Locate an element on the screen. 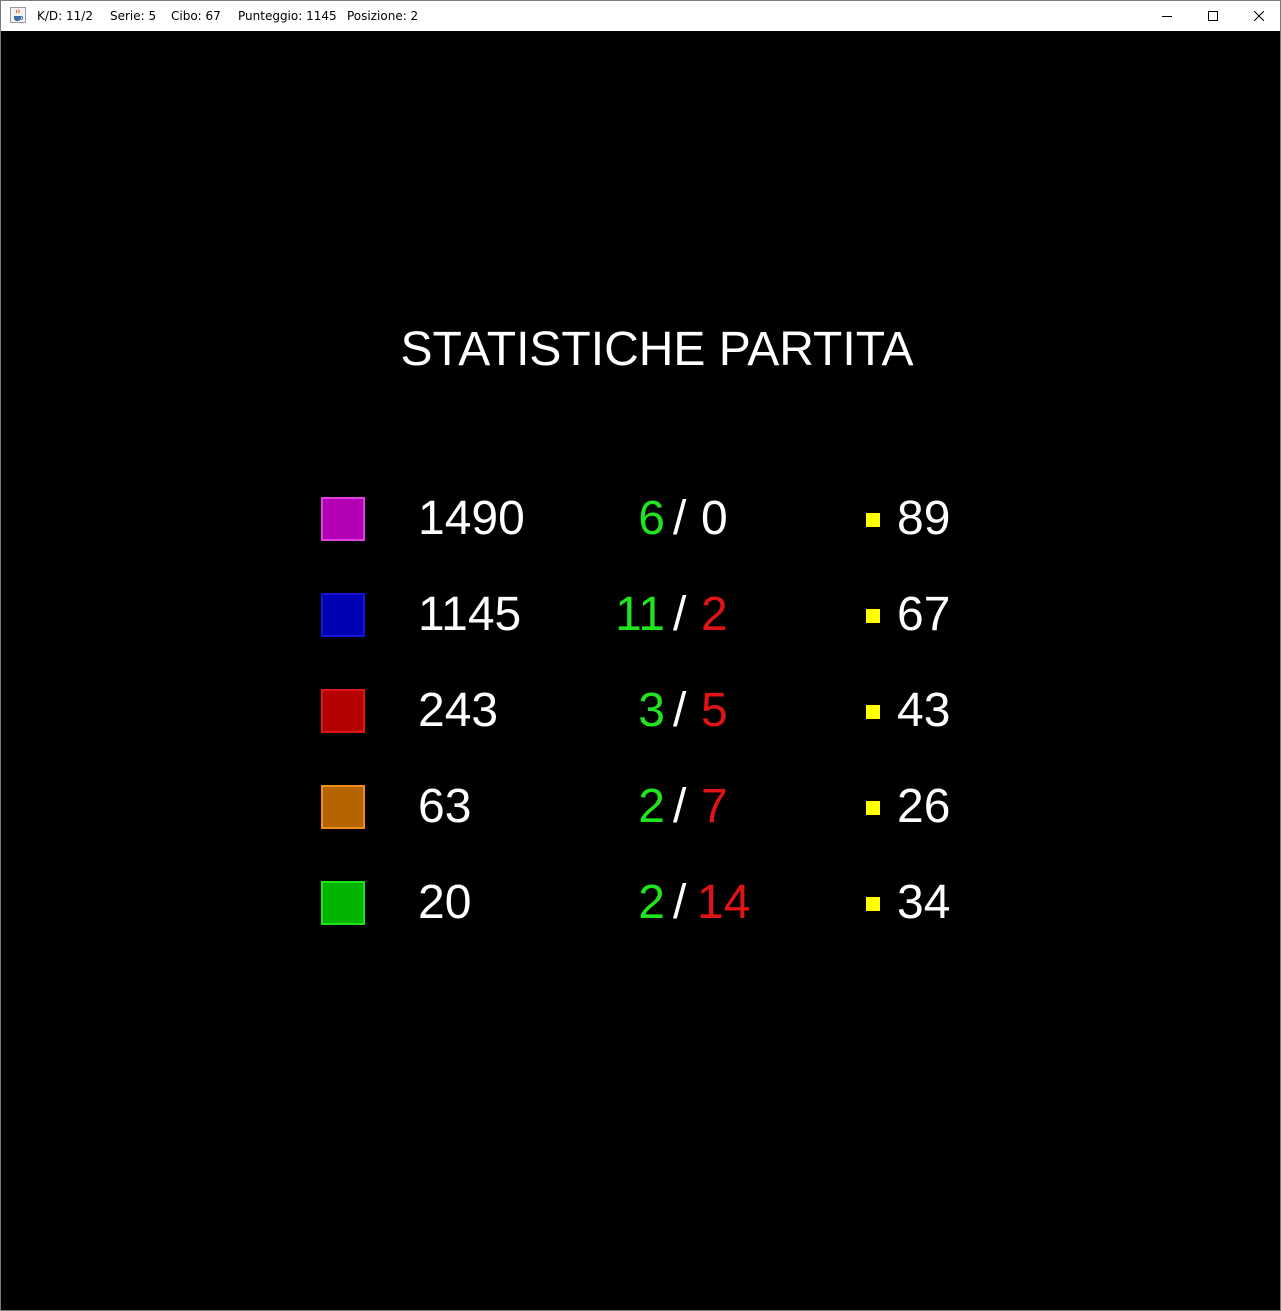 The height and width of the screenshot is (1311, 1281). player-food: 67 is located at coordinates (924, 614).